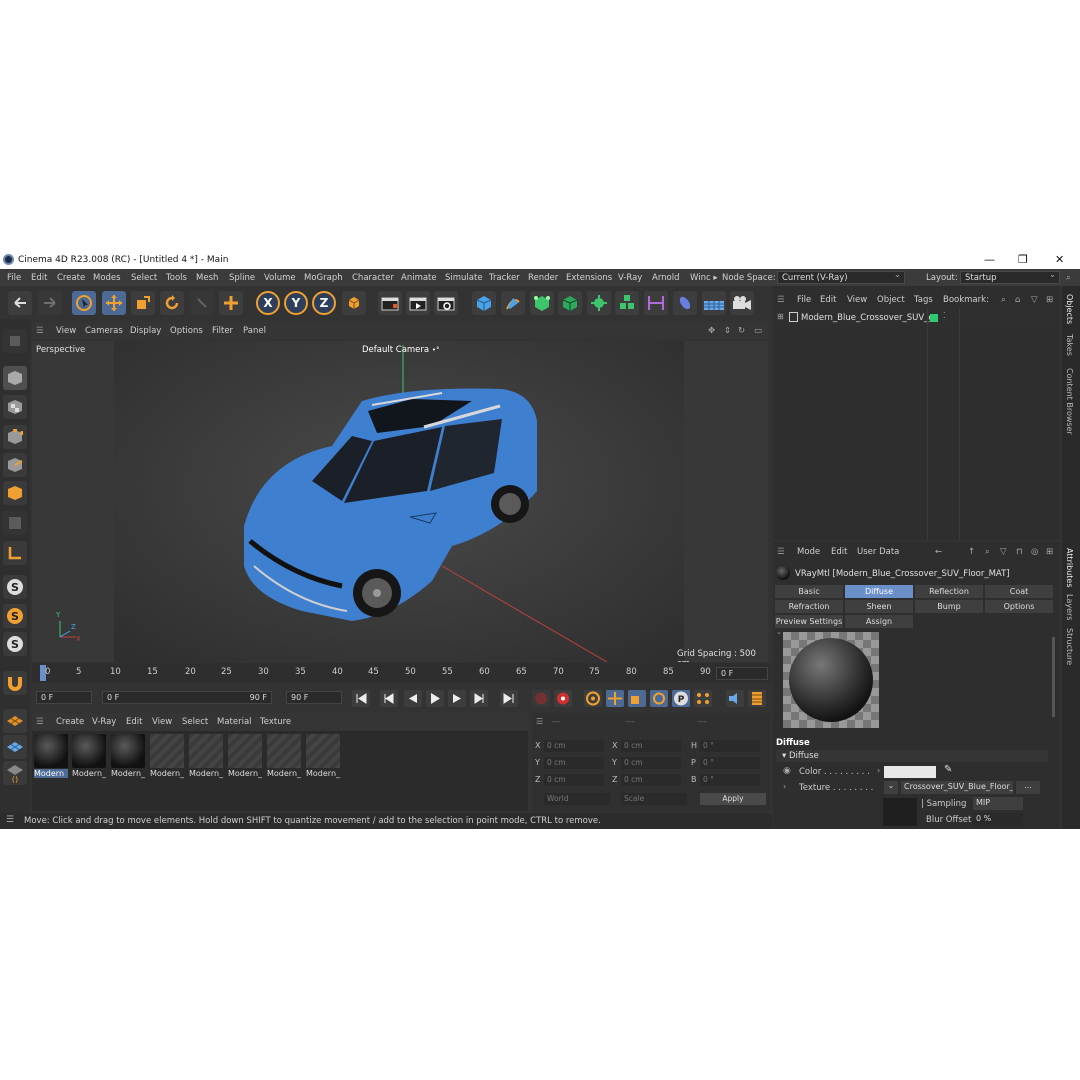 This screenshot has width=1080, height=1080. Describe the element at coordinates (574, 763) in the screenshot. I see `position-y-field: 0 cm` at that location.